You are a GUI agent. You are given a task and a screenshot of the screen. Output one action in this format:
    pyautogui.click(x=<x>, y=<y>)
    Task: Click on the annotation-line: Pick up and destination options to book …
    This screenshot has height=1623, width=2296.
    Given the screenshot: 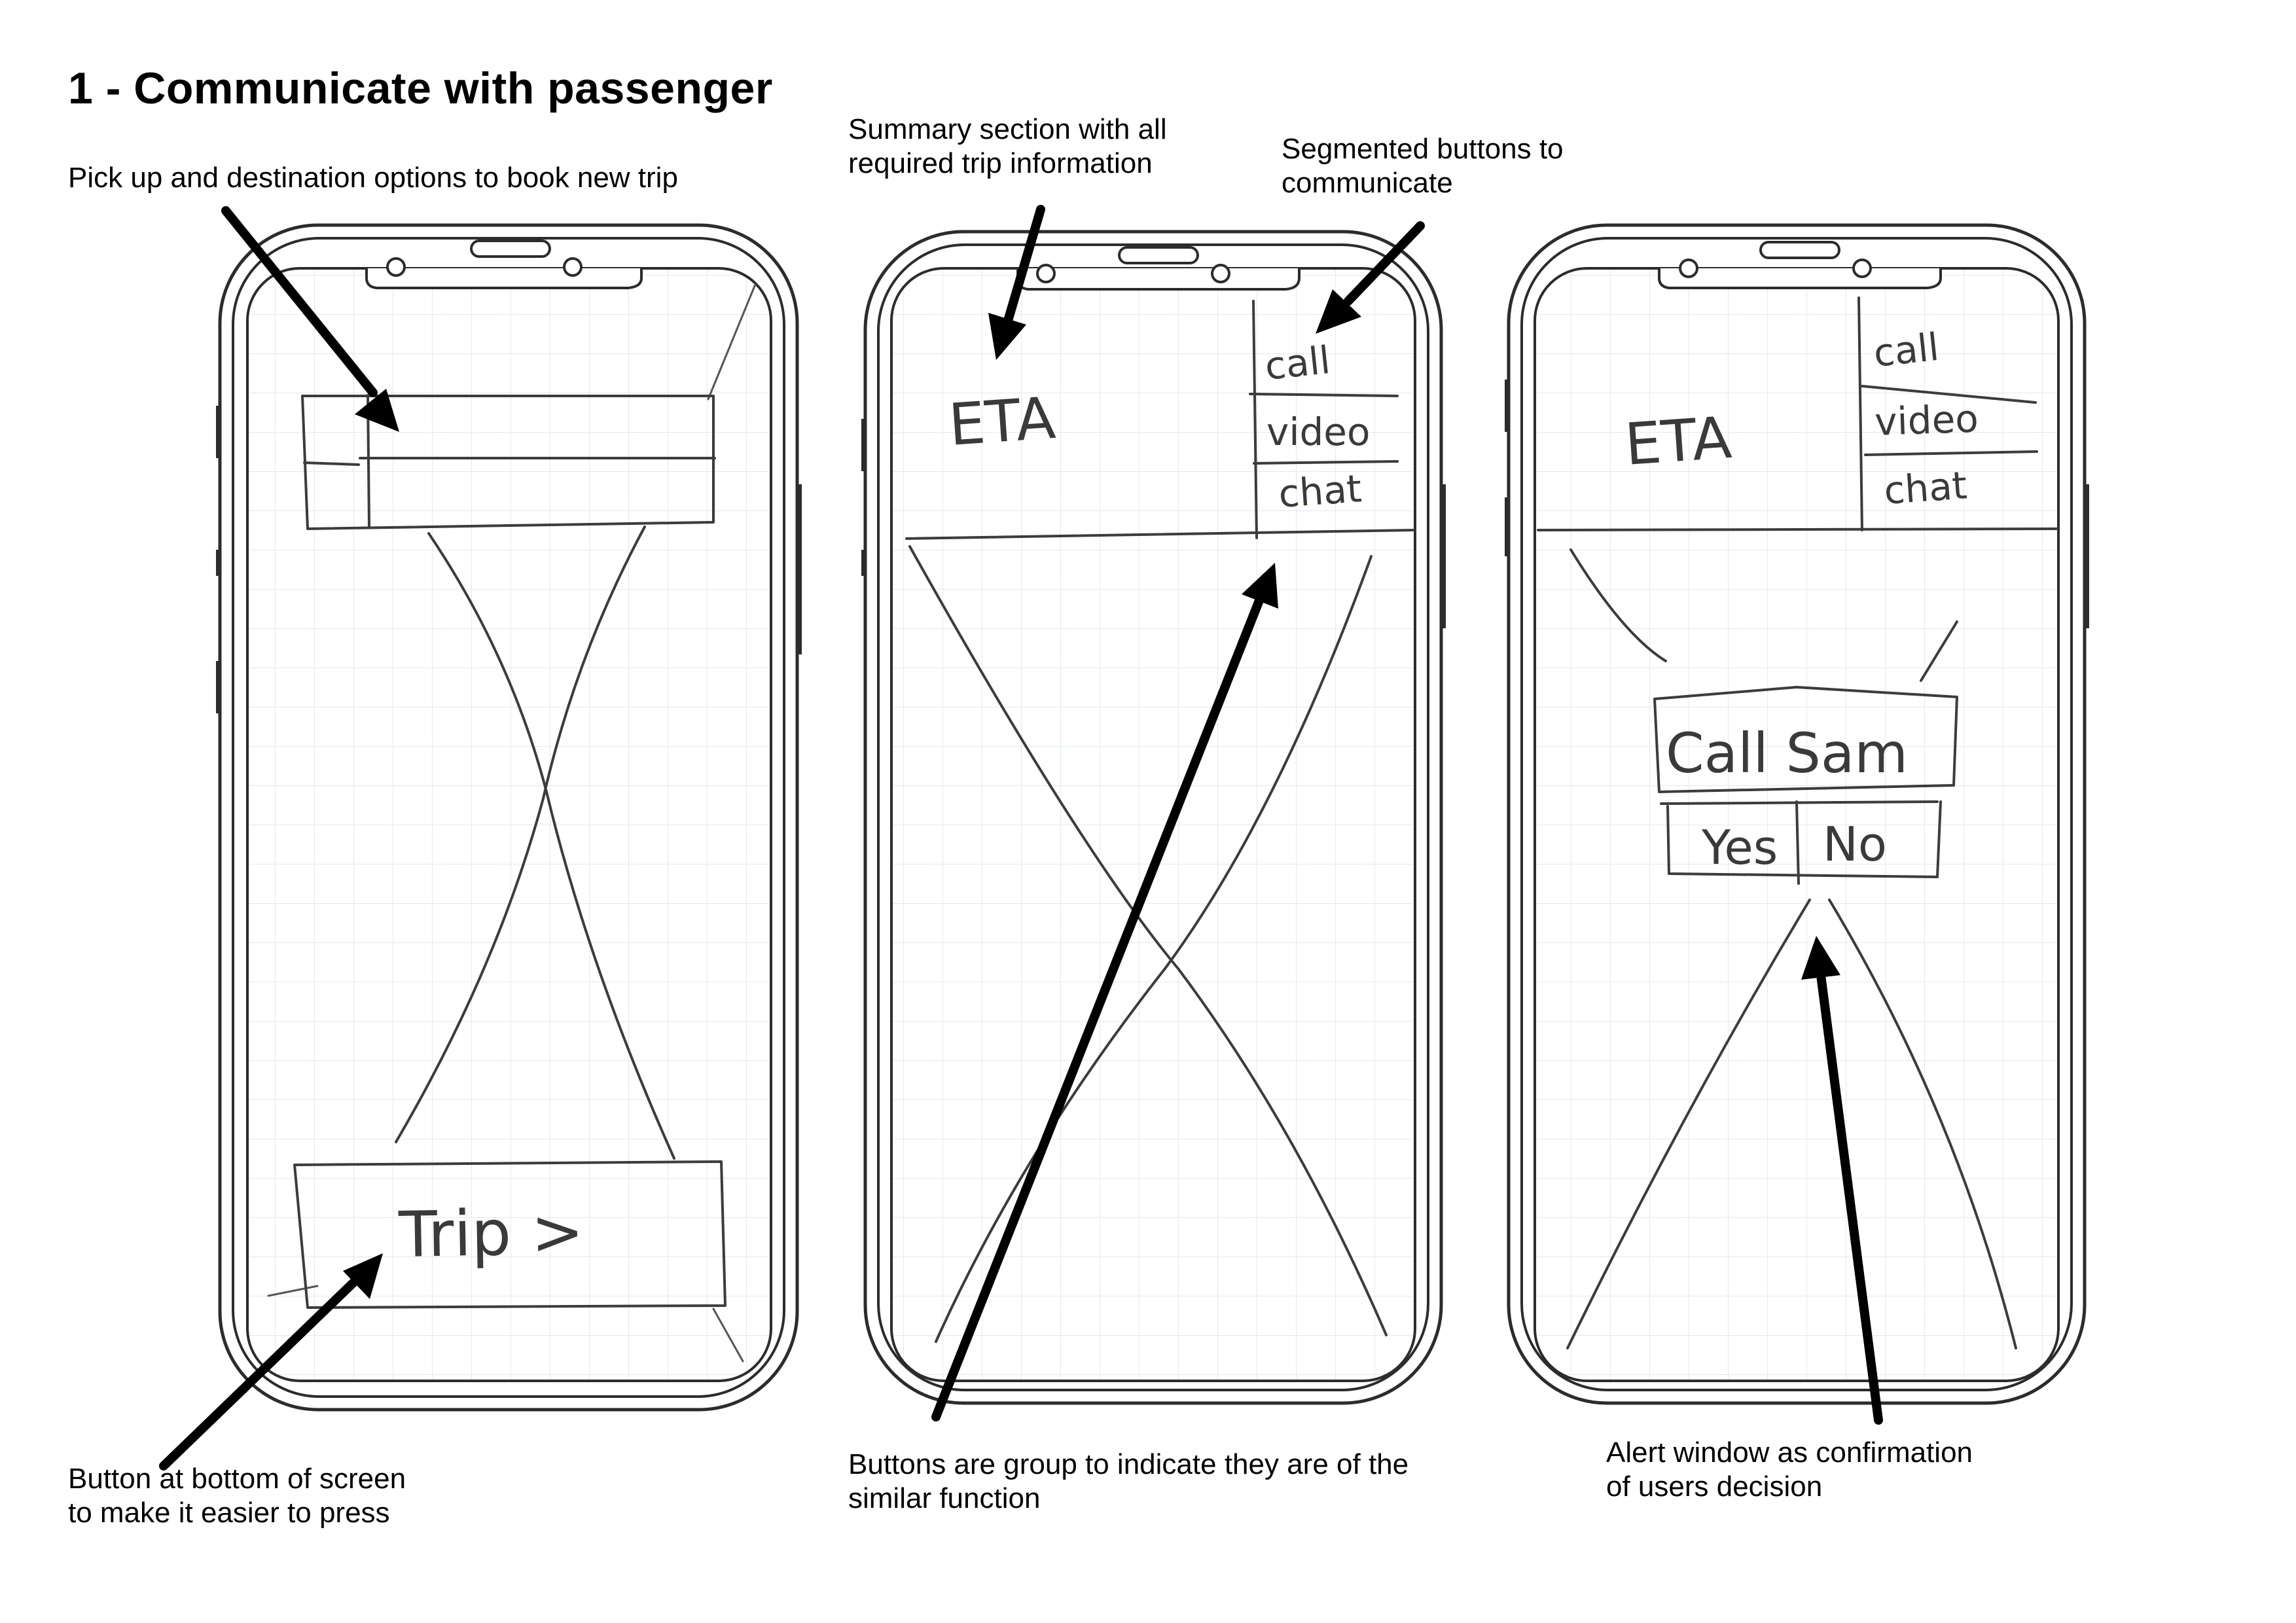 What is the action you would take?
    pyautogui.click(x=373, y=178)
    